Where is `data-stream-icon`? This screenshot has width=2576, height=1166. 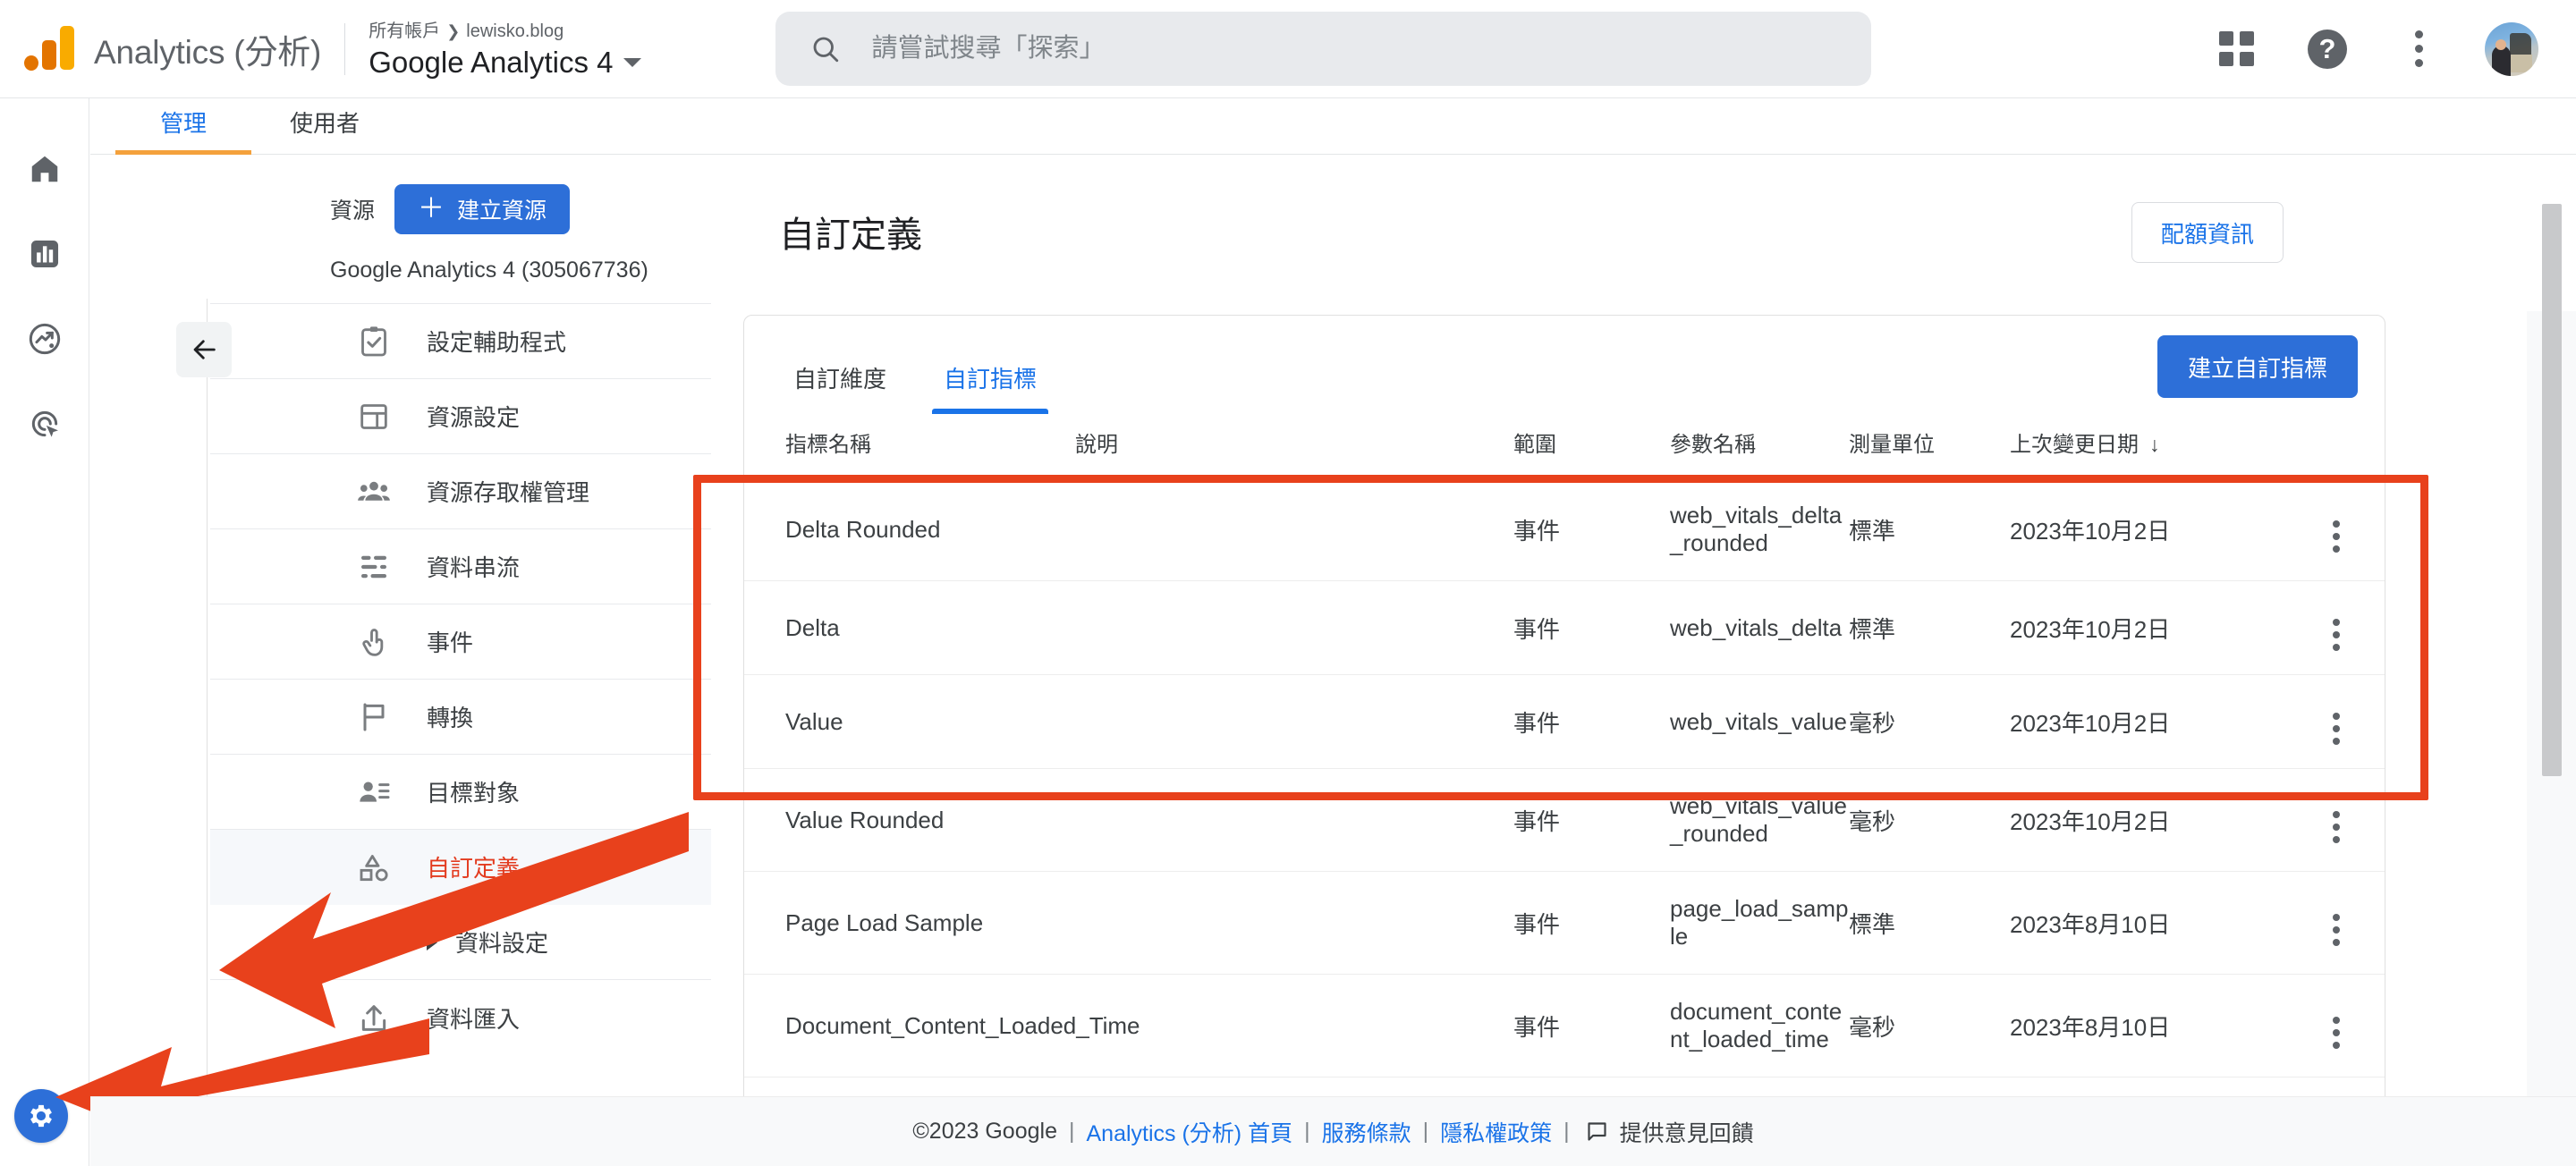
data-stream-icon is located at coordinates (373, 567).